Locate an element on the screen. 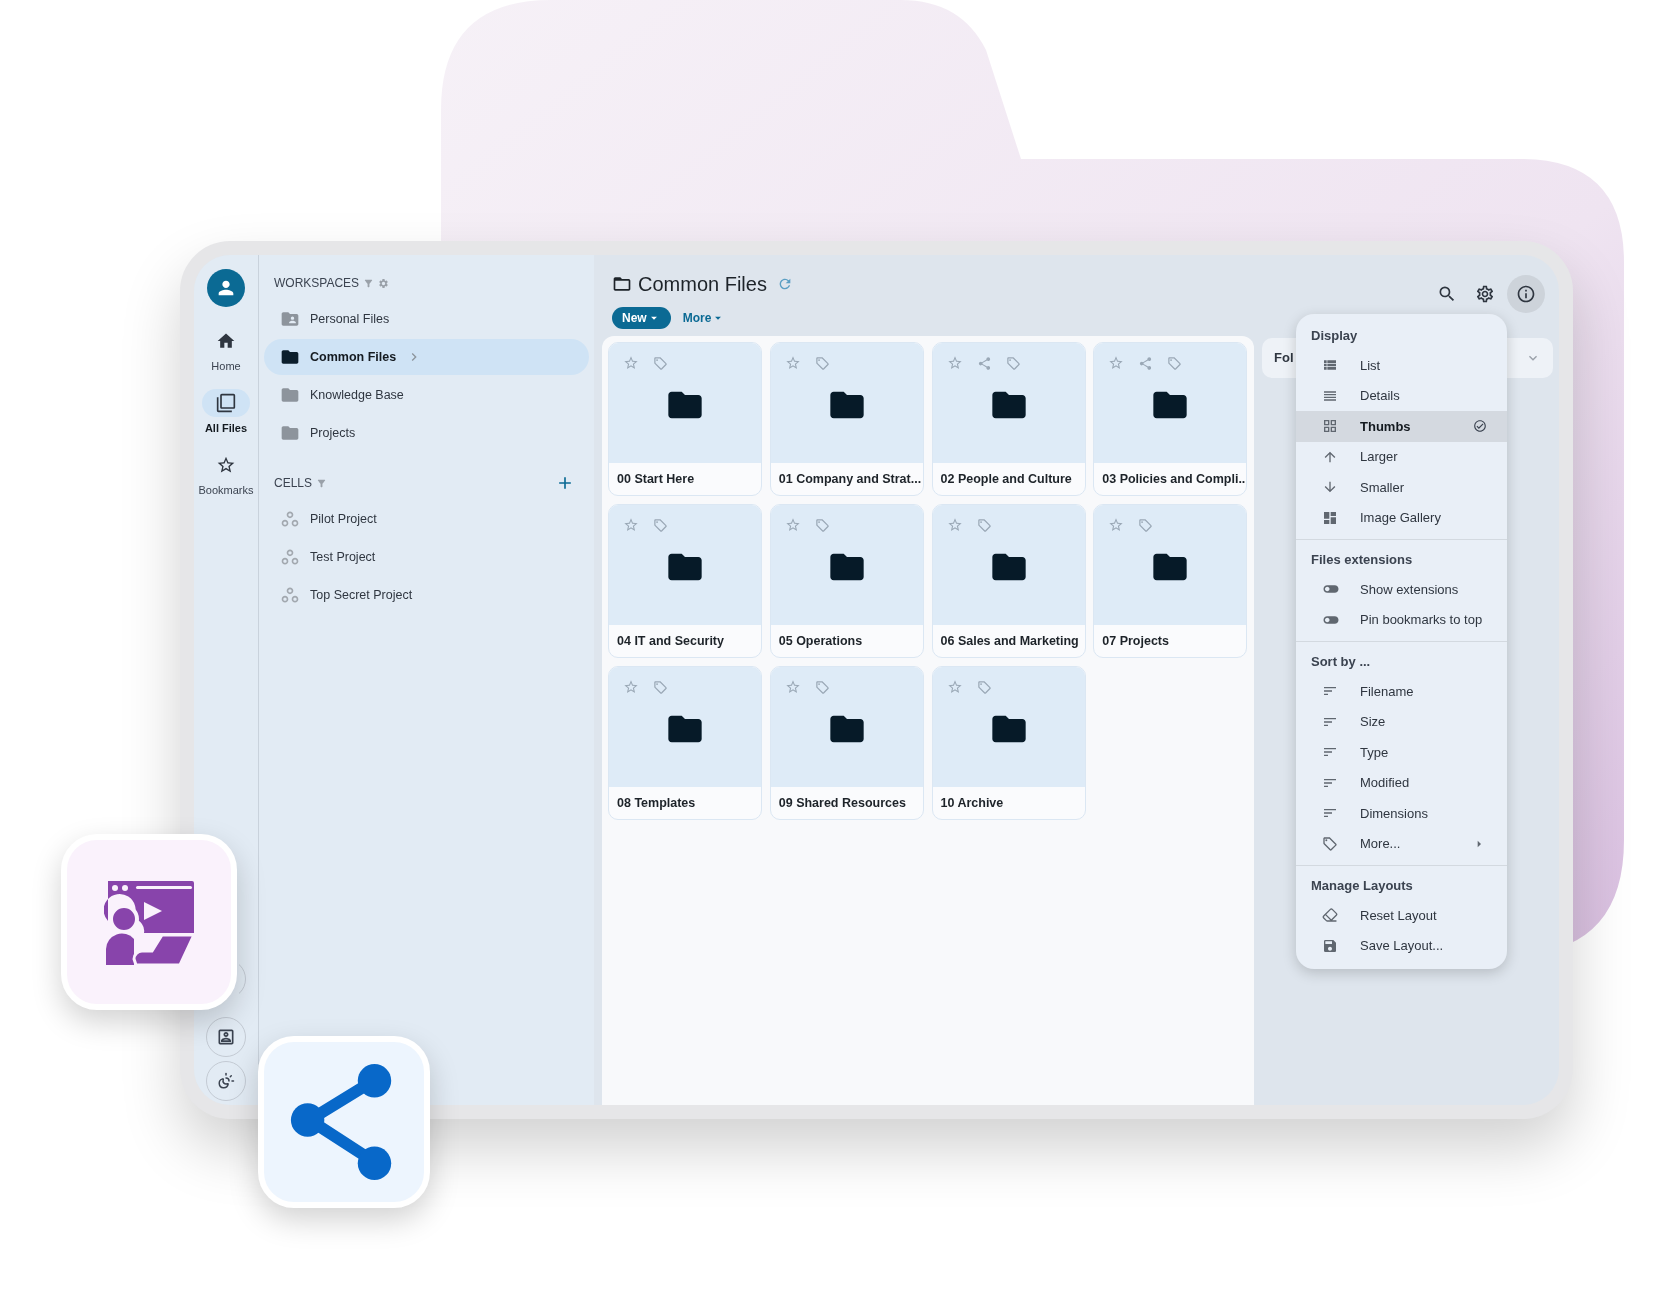 This screenshot has width=1658, height=1297. folder-card: 09 Shared Resources is located at coordinates (846, 743).